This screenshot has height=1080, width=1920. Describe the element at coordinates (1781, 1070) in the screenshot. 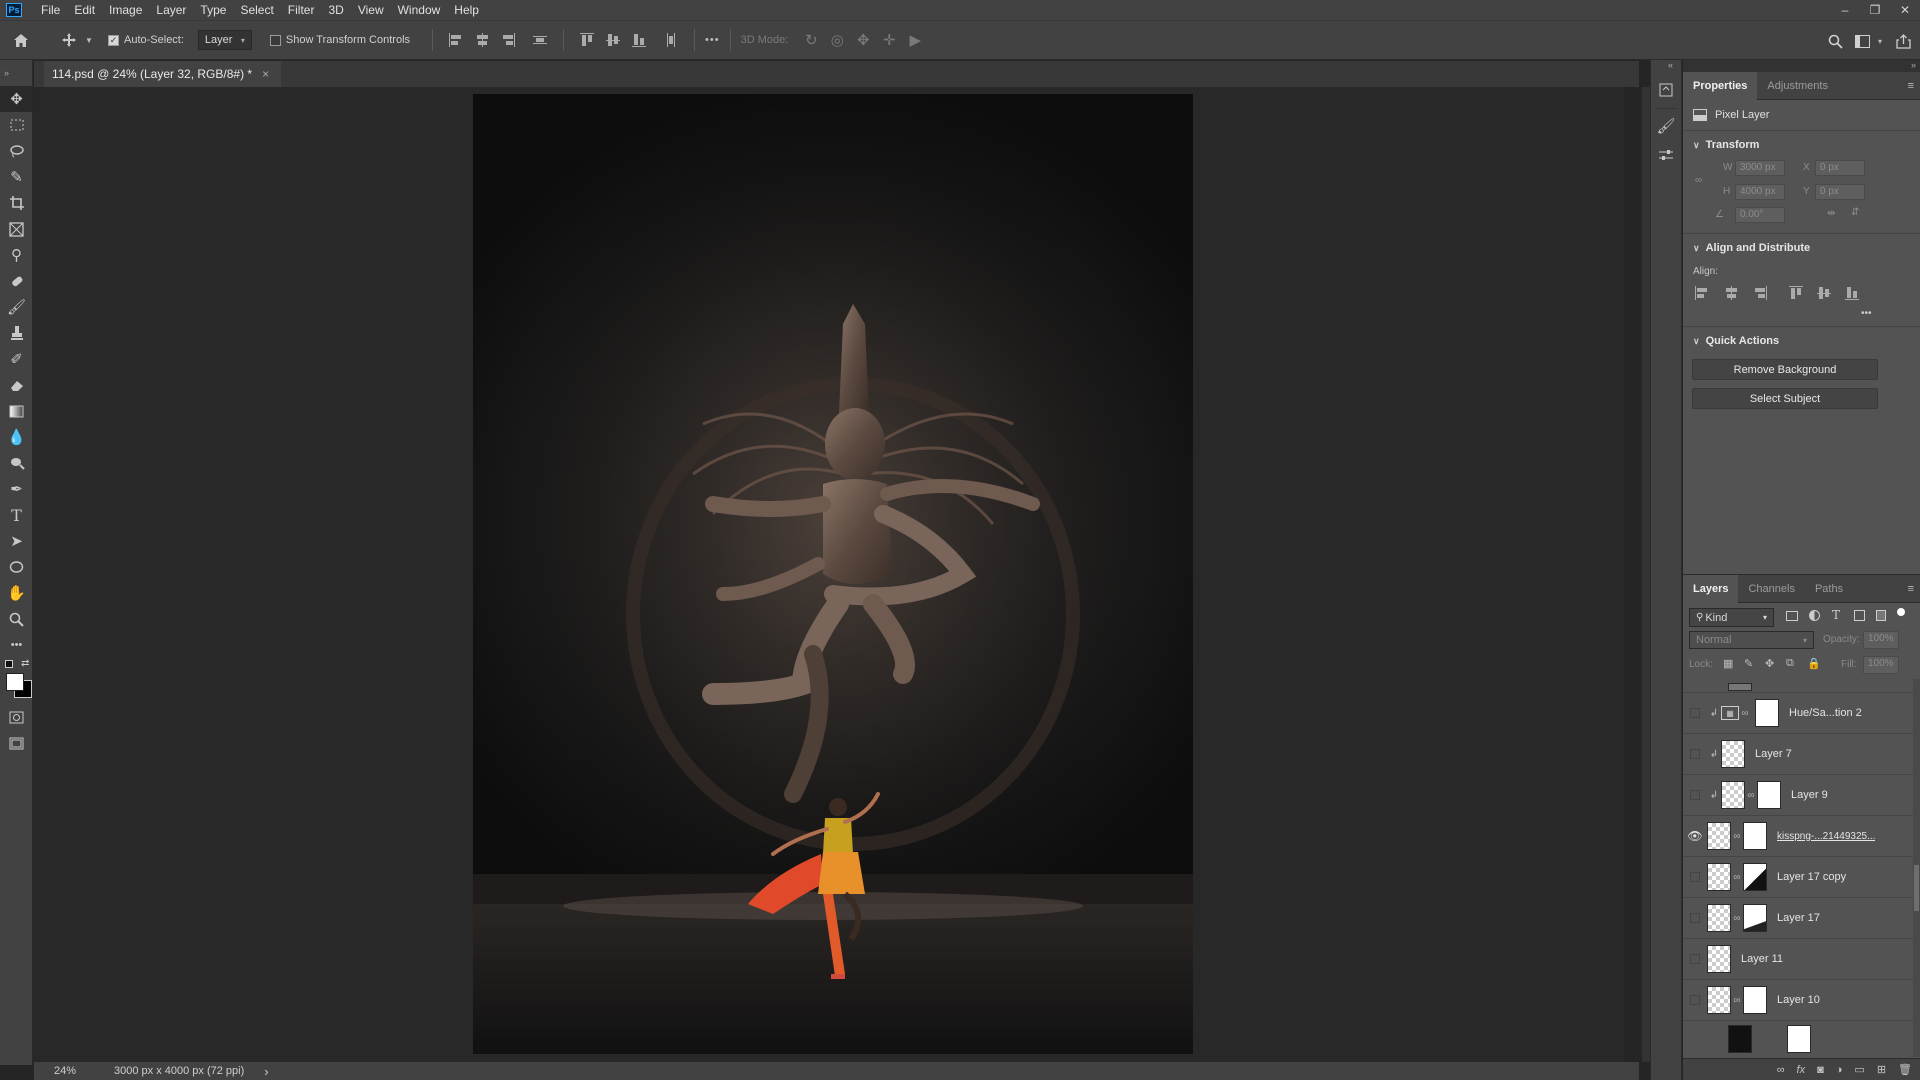

I see `link-layers-icon: ∞` at that location.